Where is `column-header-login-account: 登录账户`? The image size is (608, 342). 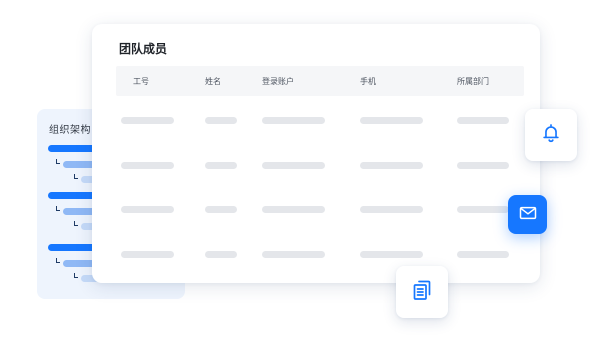
column-header-login-account: 登录账户 is located at coordinates (278, 81).